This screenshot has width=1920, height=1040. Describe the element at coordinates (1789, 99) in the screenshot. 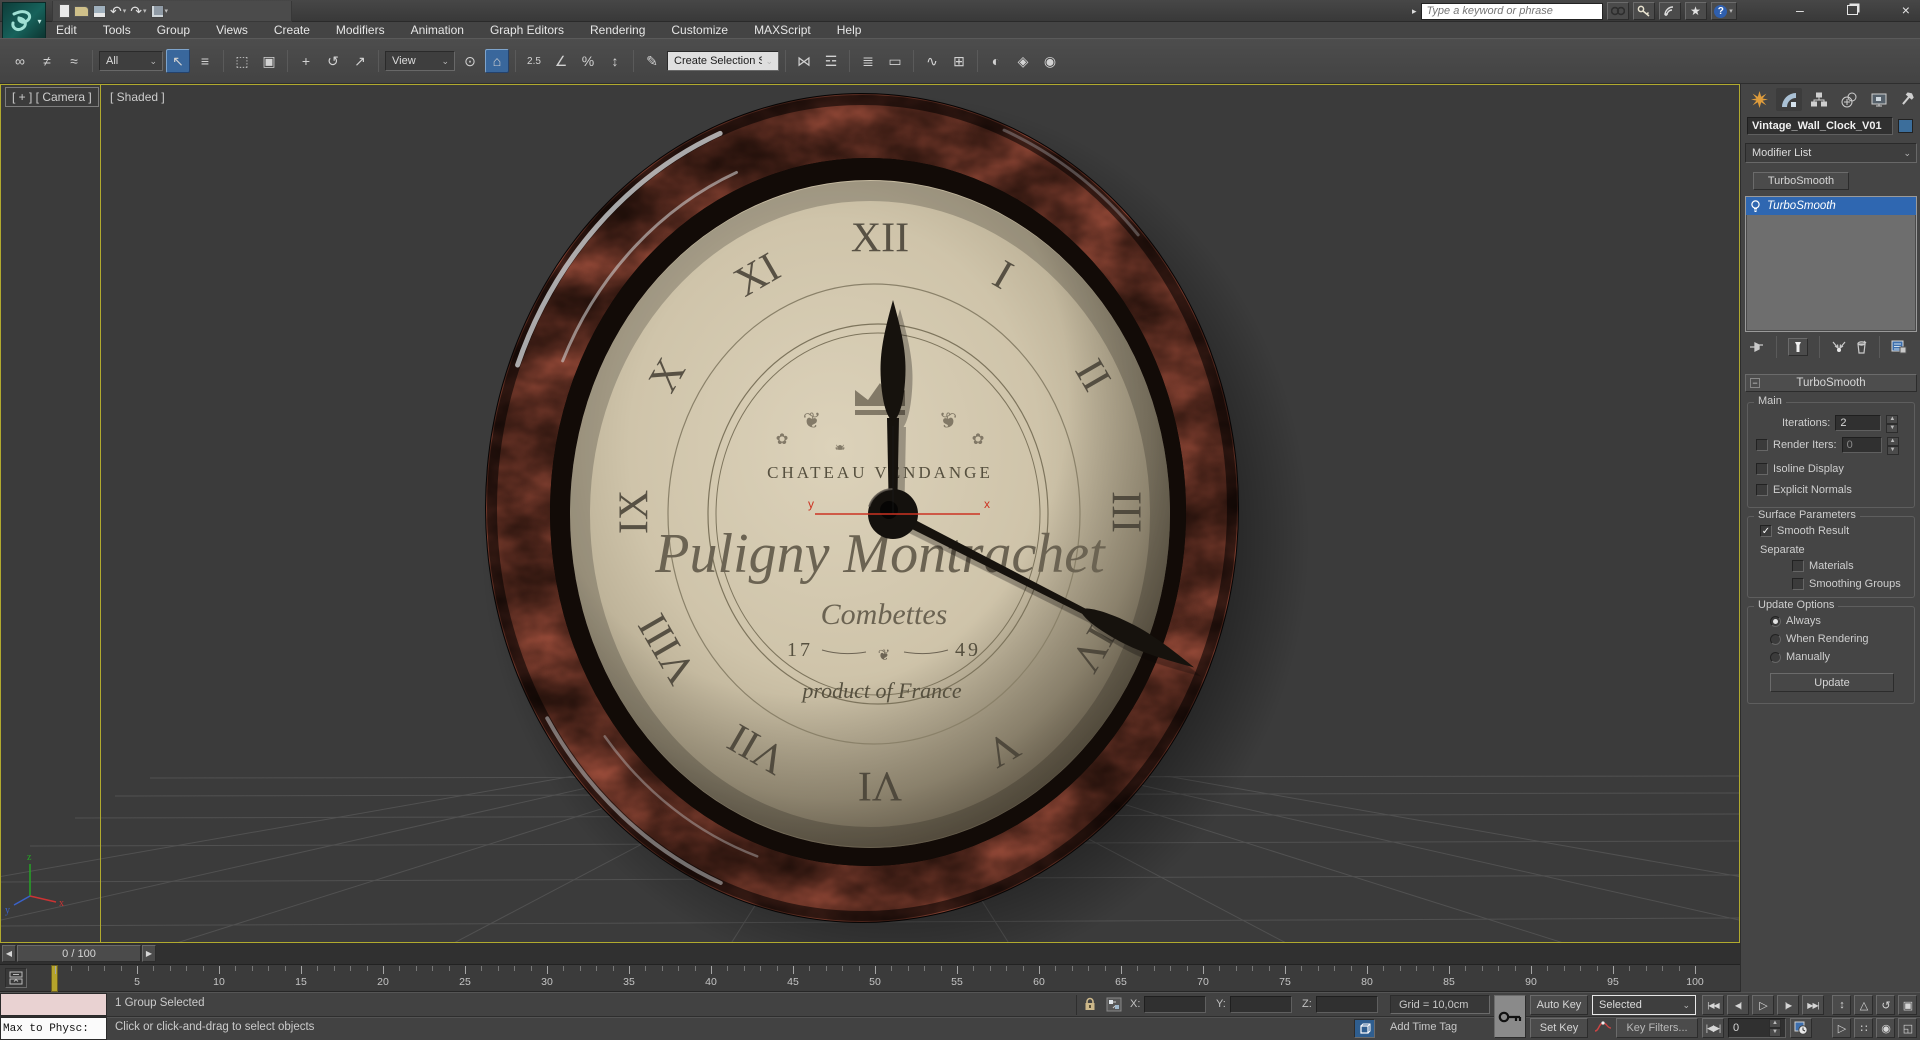

I see `tab-modify` at that location.